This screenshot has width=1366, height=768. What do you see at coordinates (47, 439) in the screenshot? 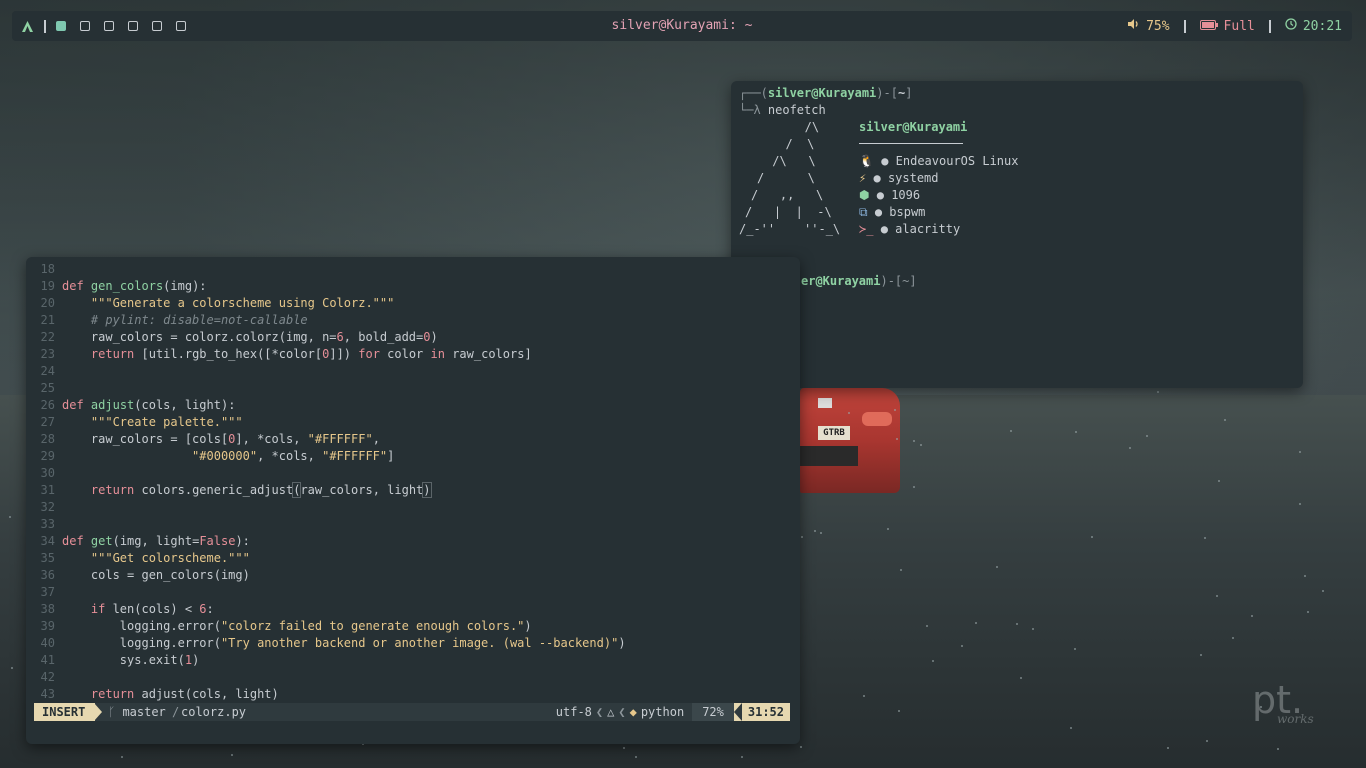
I see `line-number: 28` at bounding box center [47, 439].